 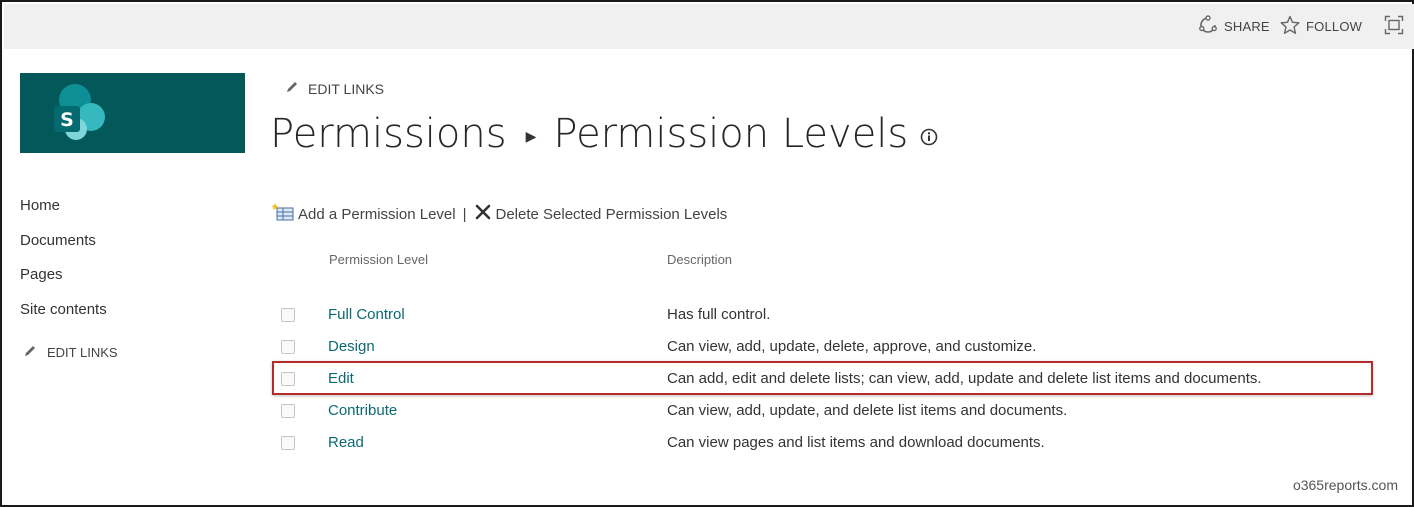 What do you see at coordinates (377, 214) in the screenshot?
I see `add-permission-level-label: Add a Permission Level` at bounding box center [377, 214].